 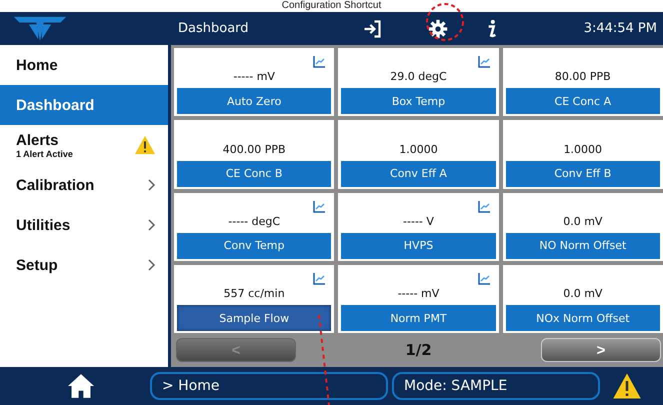 What do you see at coordinates (254, 221) in the screenshot?
I see `reading-value: ----- degC` at bounding box center [254, 221].